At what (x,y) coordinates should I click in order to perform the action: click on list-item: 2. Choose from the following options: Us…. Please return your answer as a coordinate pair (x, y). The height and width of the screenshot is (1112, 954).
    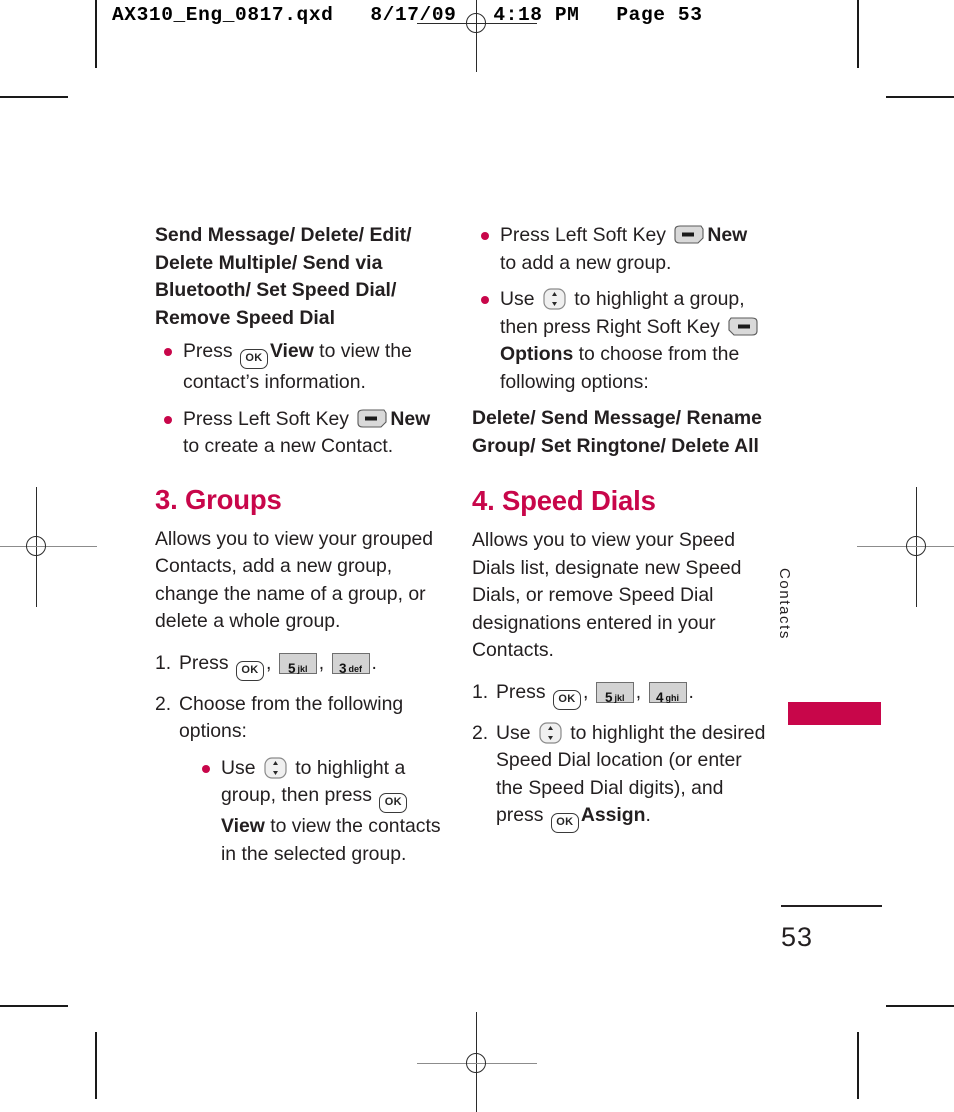
    Looking at the image, I should click on (300, 780).